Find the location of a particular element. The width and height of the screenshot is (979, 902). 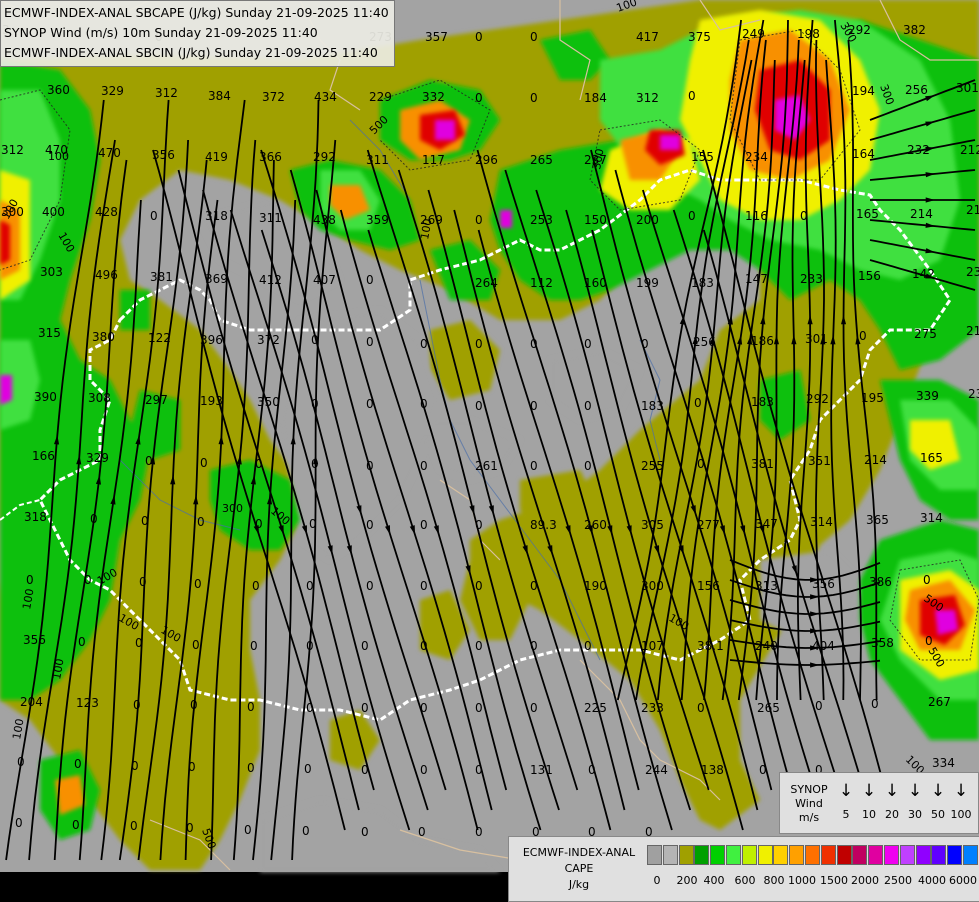

cin-value: 311 is located at coordinates (270, 218).